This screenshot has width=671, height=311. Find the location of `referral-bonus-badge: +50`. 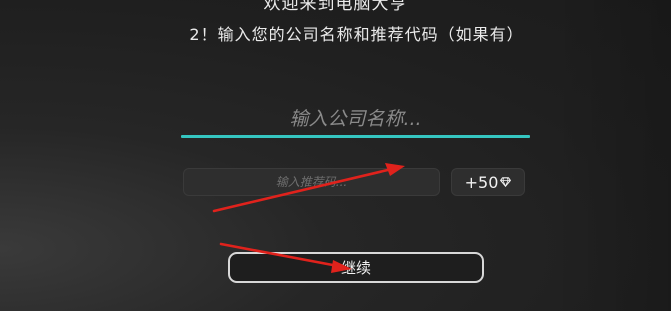

referral-bonus-badge: +50 is located at coordinates (488, 182).